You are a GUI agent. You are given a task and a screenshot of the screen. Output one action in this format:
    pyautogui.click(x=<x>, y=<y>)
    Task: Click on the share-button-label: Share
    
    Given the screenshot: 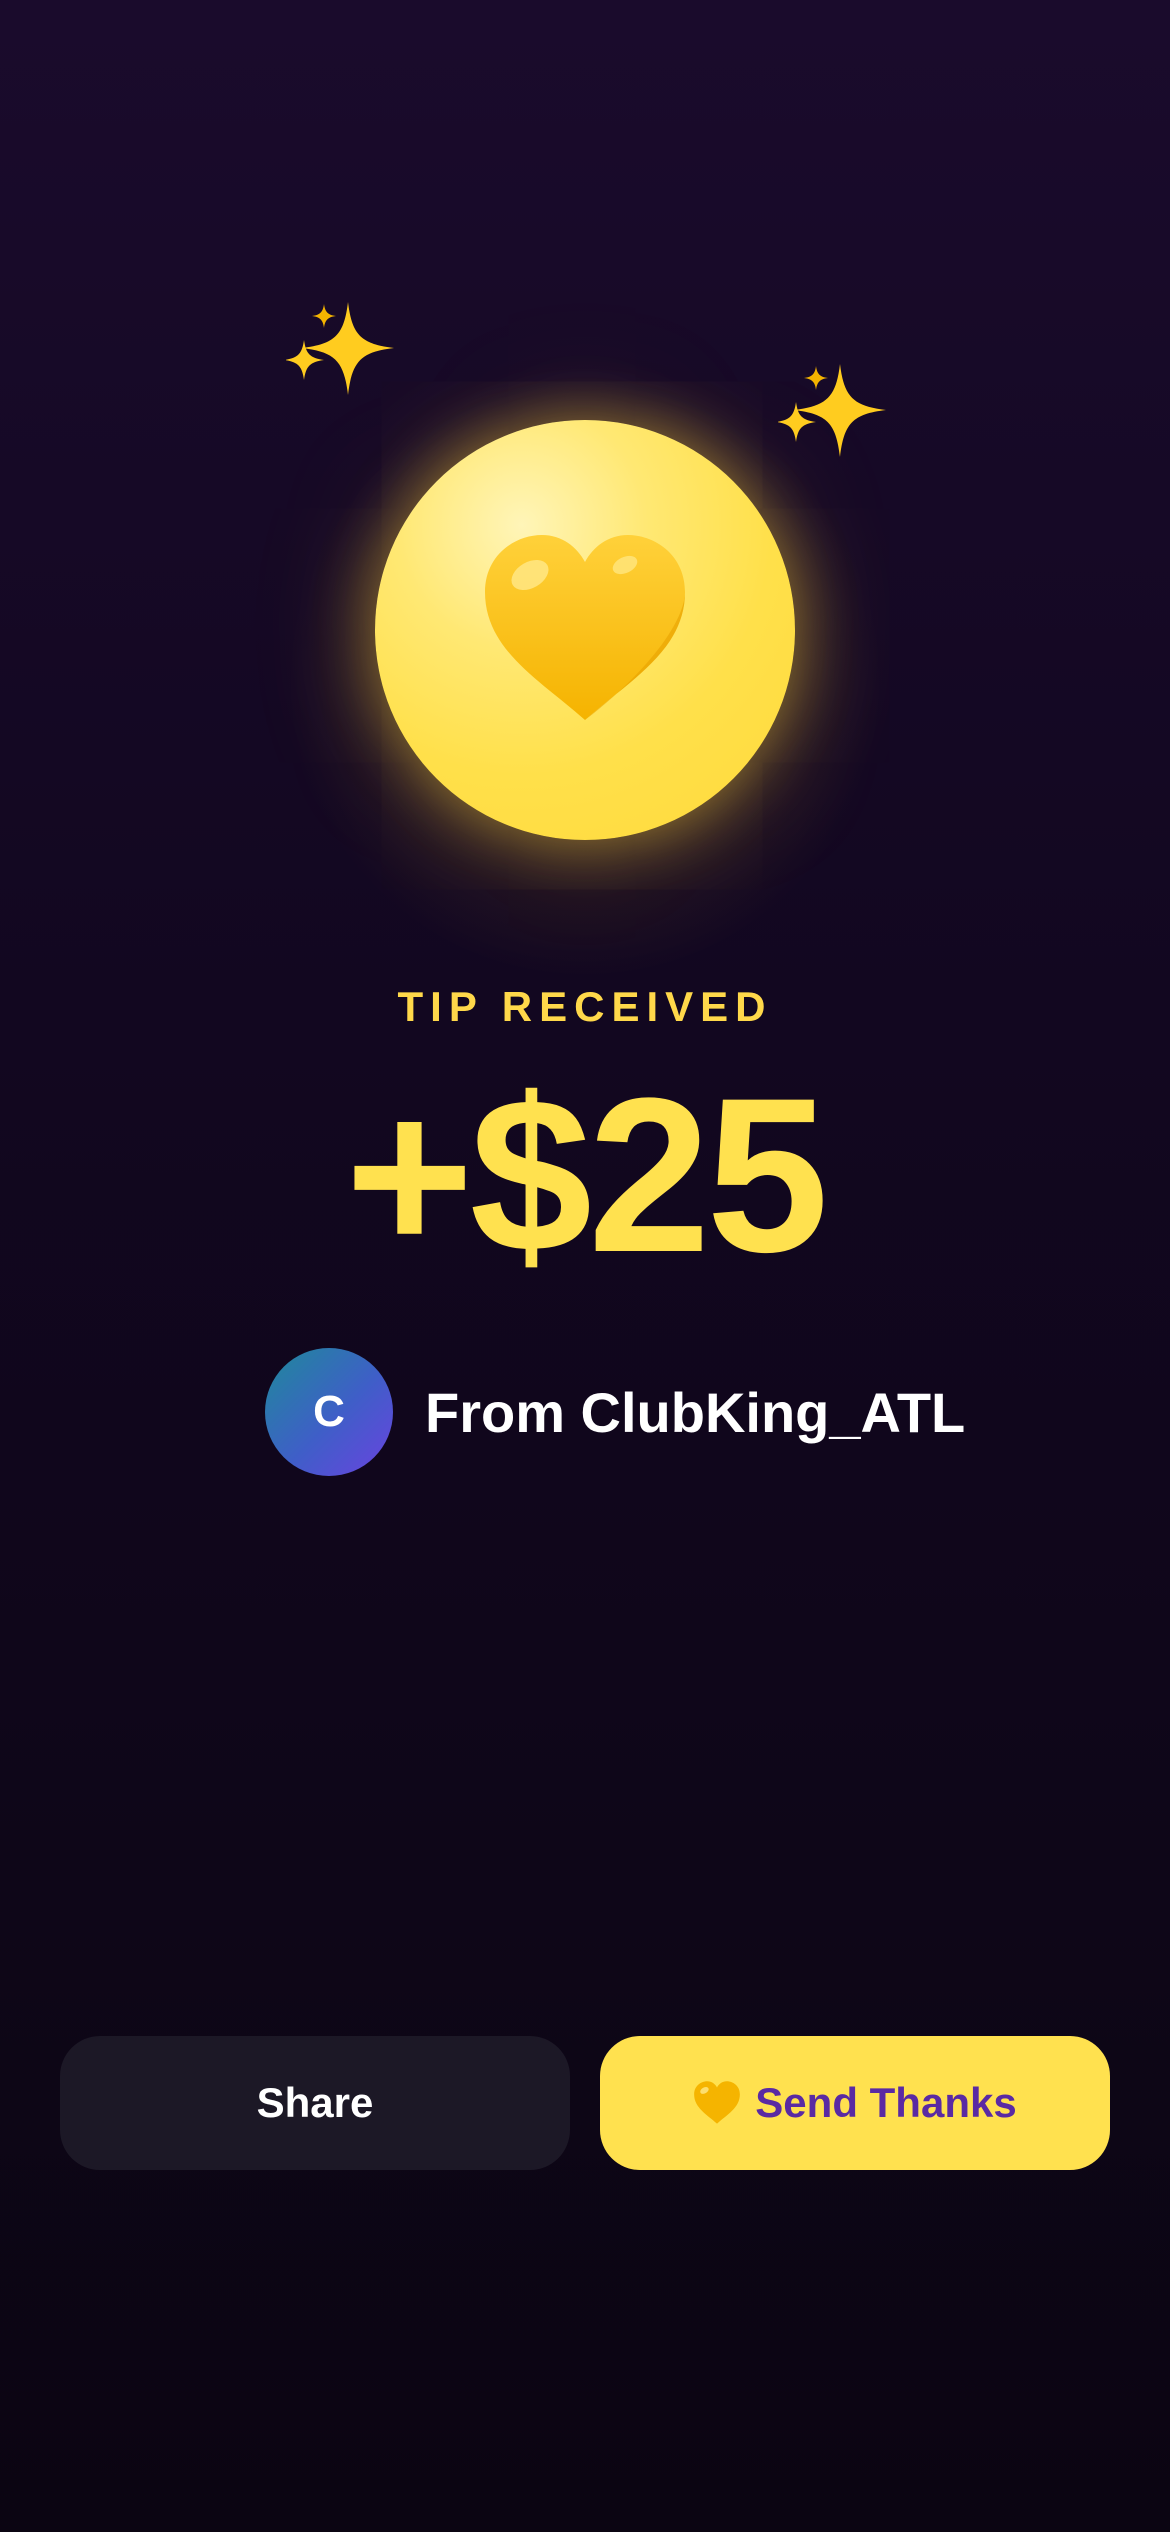 What is the action you would take?
    pyautogui.click(x=315, y=2102)
    